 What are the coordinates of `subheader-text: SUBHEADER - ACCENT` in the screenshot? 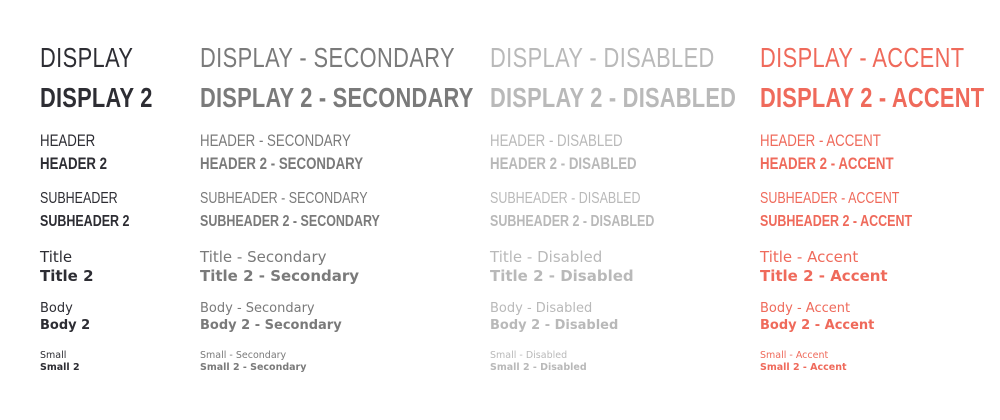 It's located at (830, 198).